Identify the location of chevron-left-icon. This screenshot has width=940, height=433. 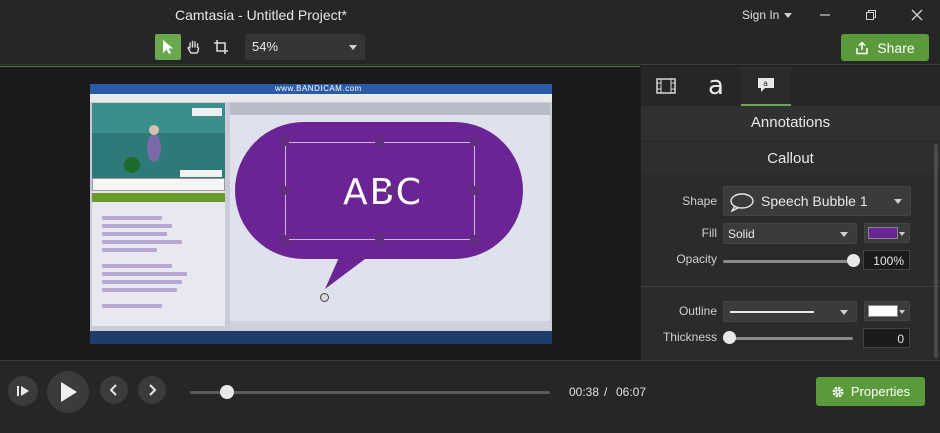
(113, 390).